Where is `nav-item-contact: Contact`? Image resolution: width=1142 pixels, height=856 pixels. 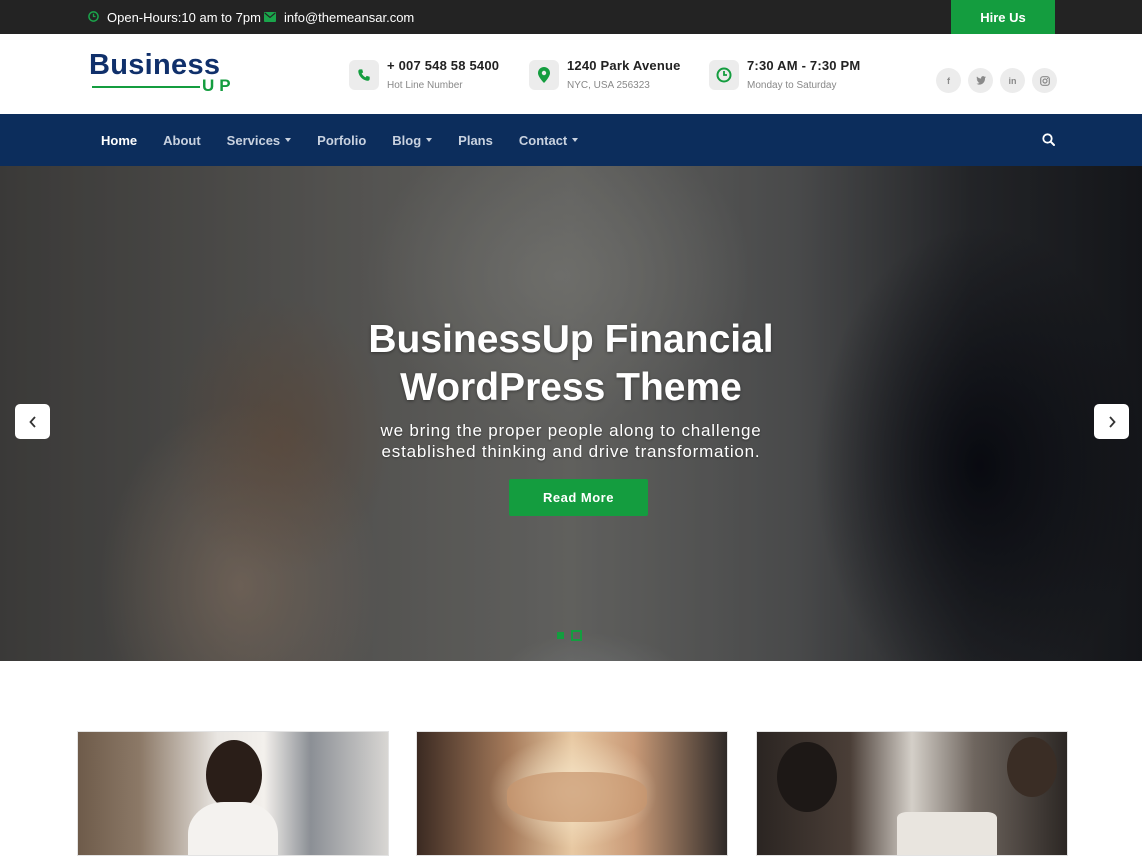
nav-item-contact: Contact is located at coordinates (548, 140).